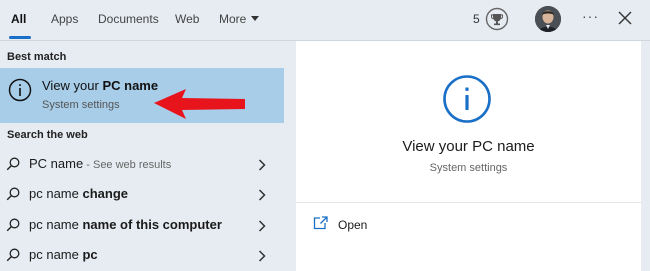 The width and height of the screenshot is (650, 271). I want to click on tab-more: More, so click(239, 19).